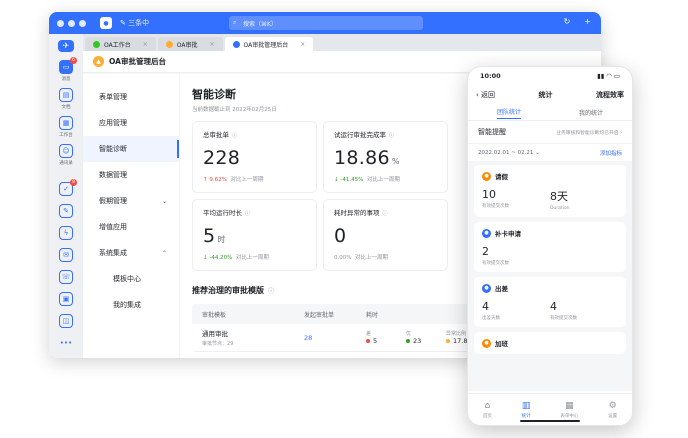 The width and height of the screenshot is (688, 438). What do you see at coordinates (66, 278) in the screenshot?
I see `sidebar-item-phone: ☏` at bounding box center [66, 278].